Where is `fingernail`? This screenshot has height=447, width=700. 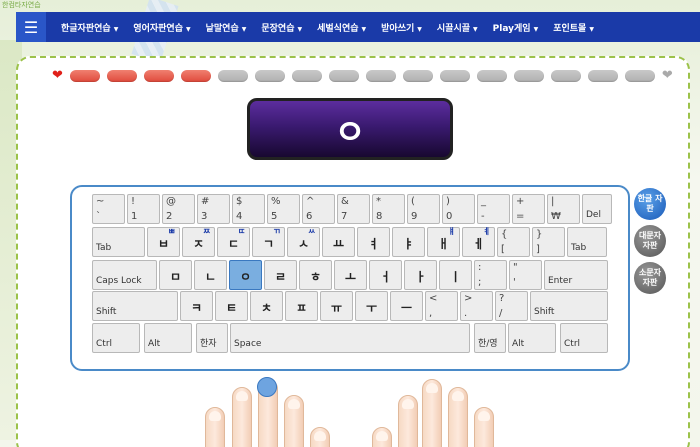
fingernail is located at coordinates (294, 404).